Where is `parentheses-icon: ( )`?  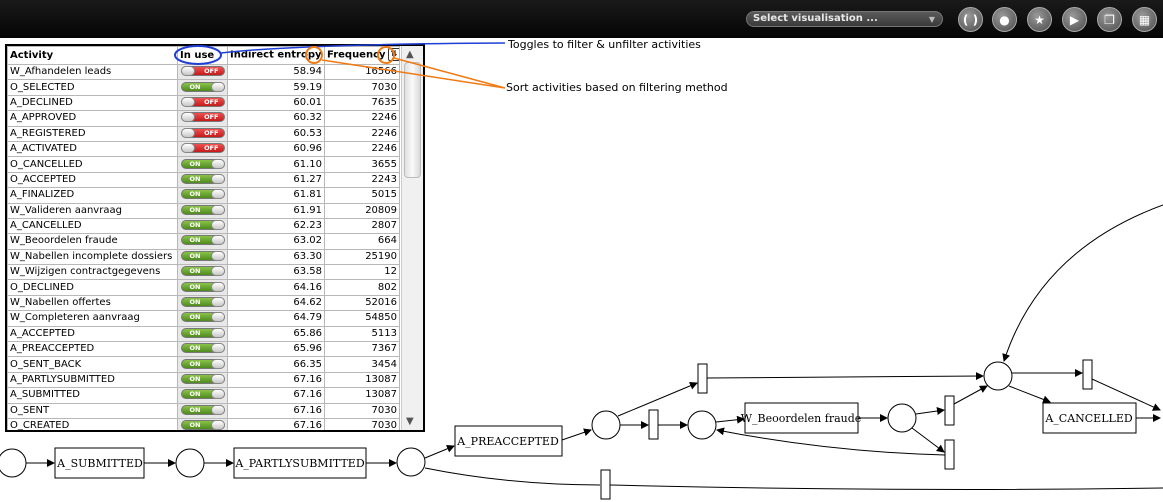 parentheses-icon: ( ) is located at coordinates (970, 19).